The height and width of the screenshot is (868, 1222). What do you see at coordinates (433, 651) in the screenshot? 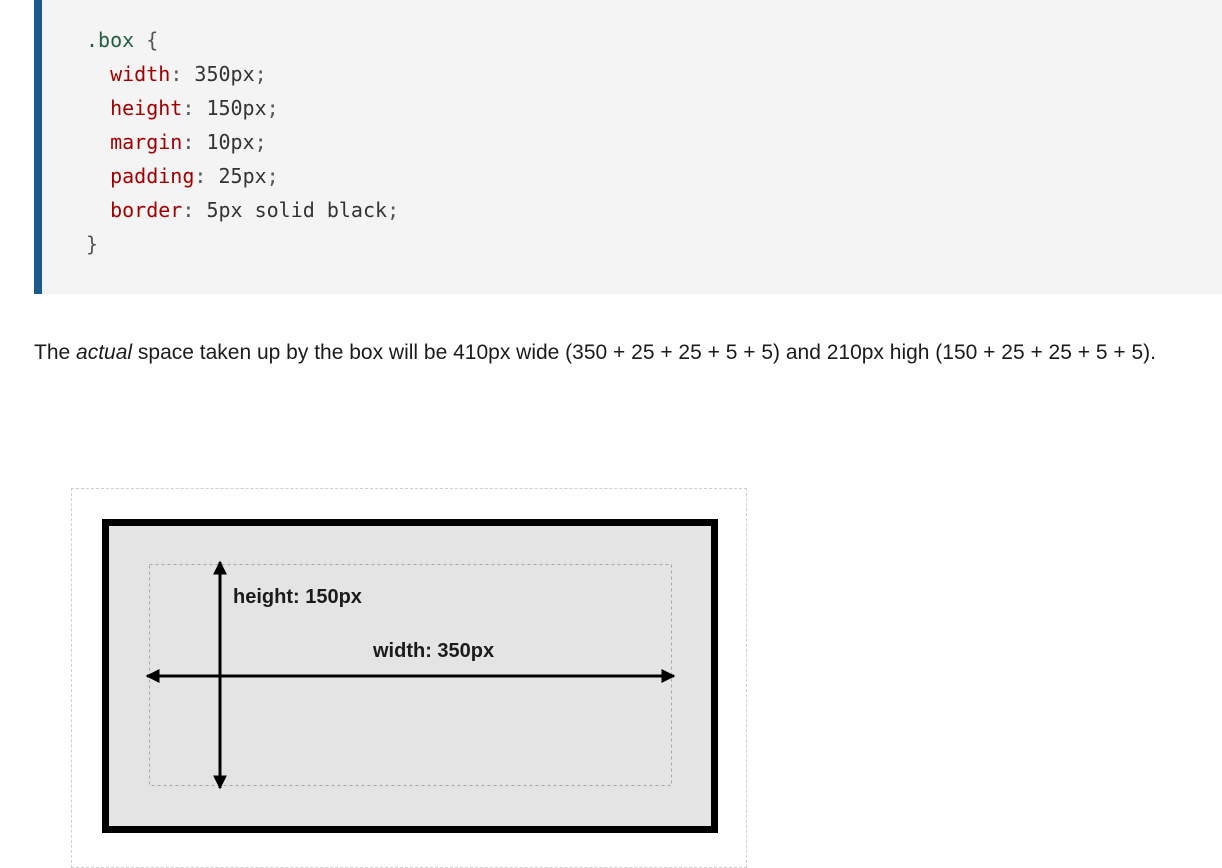
I see `width-label: width: 350px` at bounding box center [433, 651].